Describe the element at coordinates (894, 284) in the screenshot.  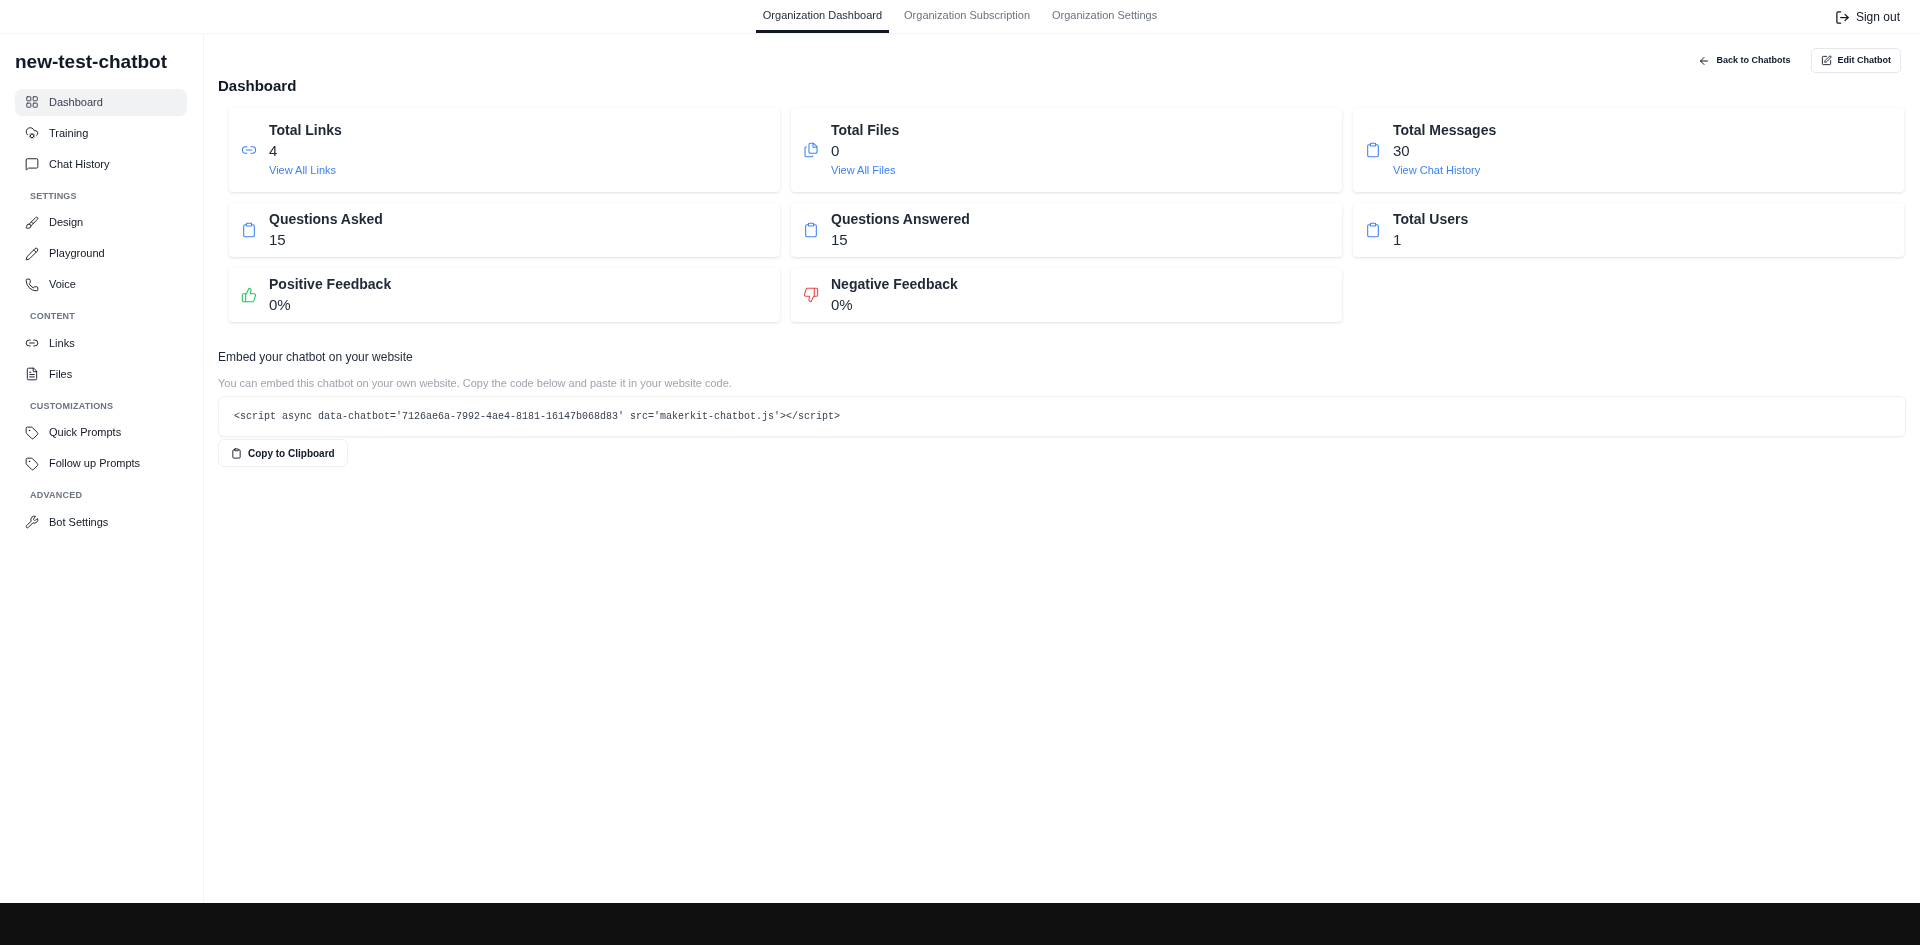
I see `stat-title: Negative Feedback` at that location.